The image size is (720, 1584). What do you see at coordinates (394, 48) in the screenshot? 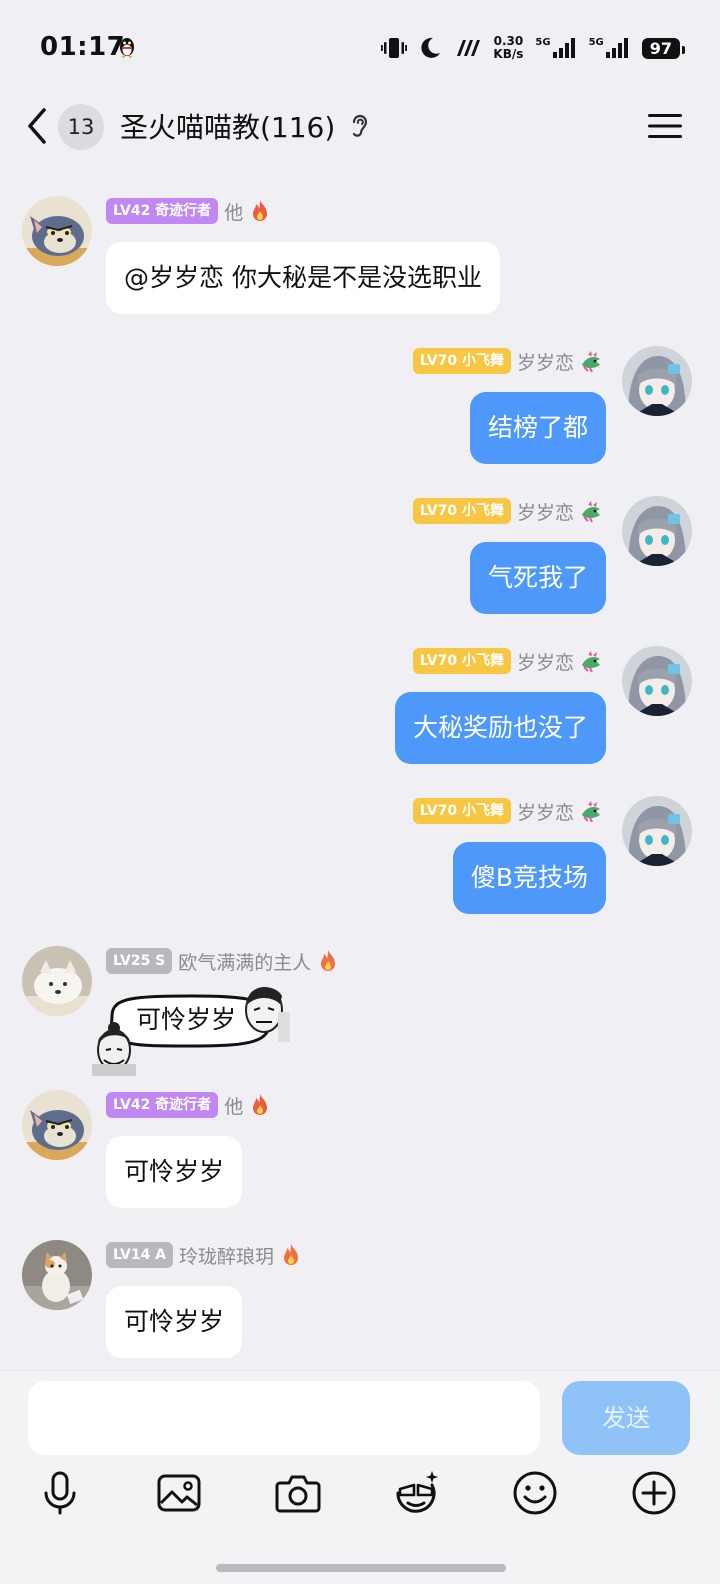
I see `vibrate-icon` at bounding box center [394, 48].